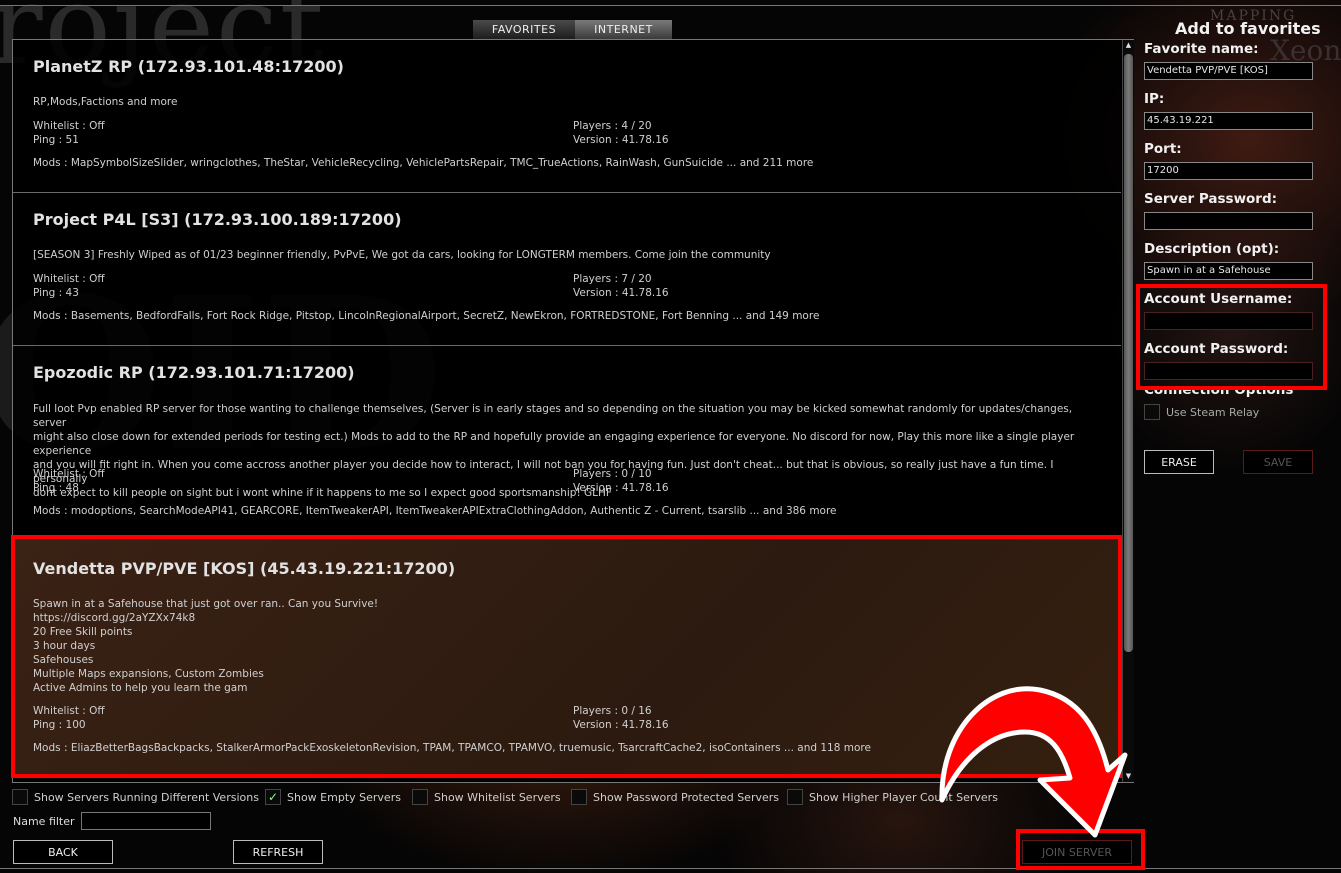 This screenshot has height=873, width=1341. I want to click on server-players: Players : 0 / 10, so click(612, 474).